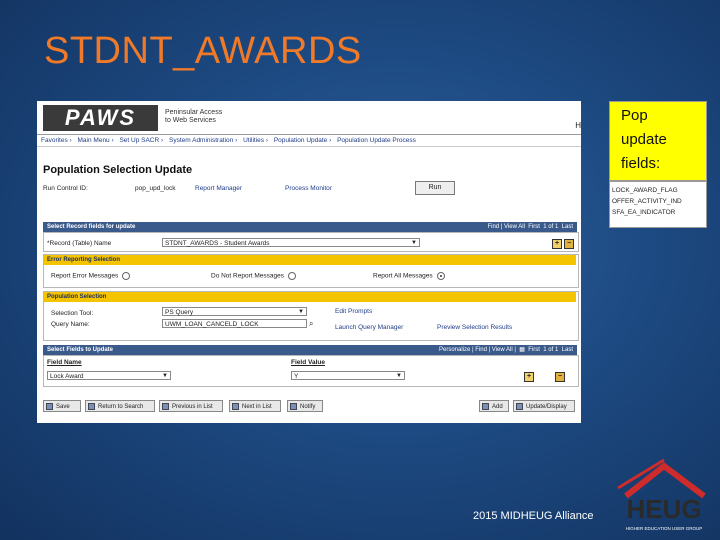 This screenshot has width=720, height=540. What do you see at coordinates (311, 324) in the screenshot?
I see `search-icon: ⌕` at bounding box center [311, 324].